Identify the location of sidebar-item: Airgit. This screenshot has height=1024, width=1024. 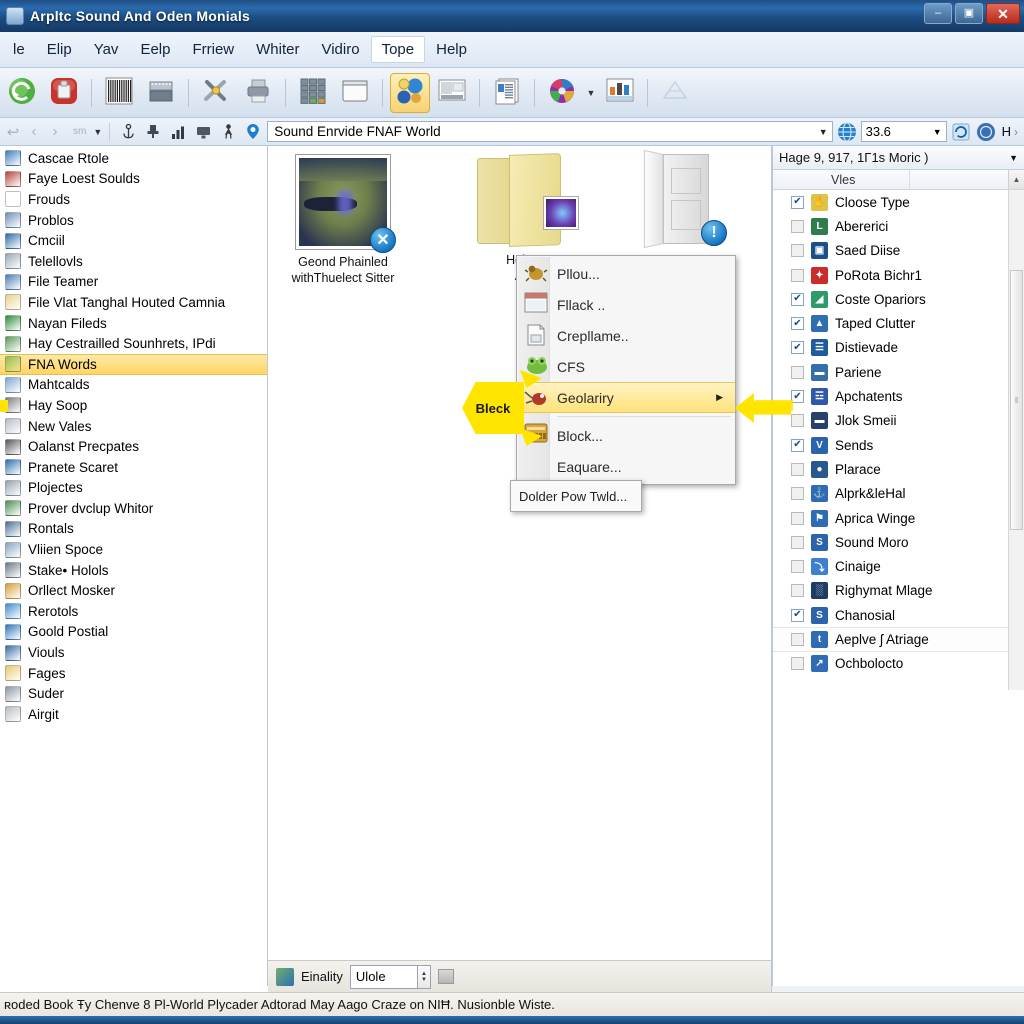
(133, 714).